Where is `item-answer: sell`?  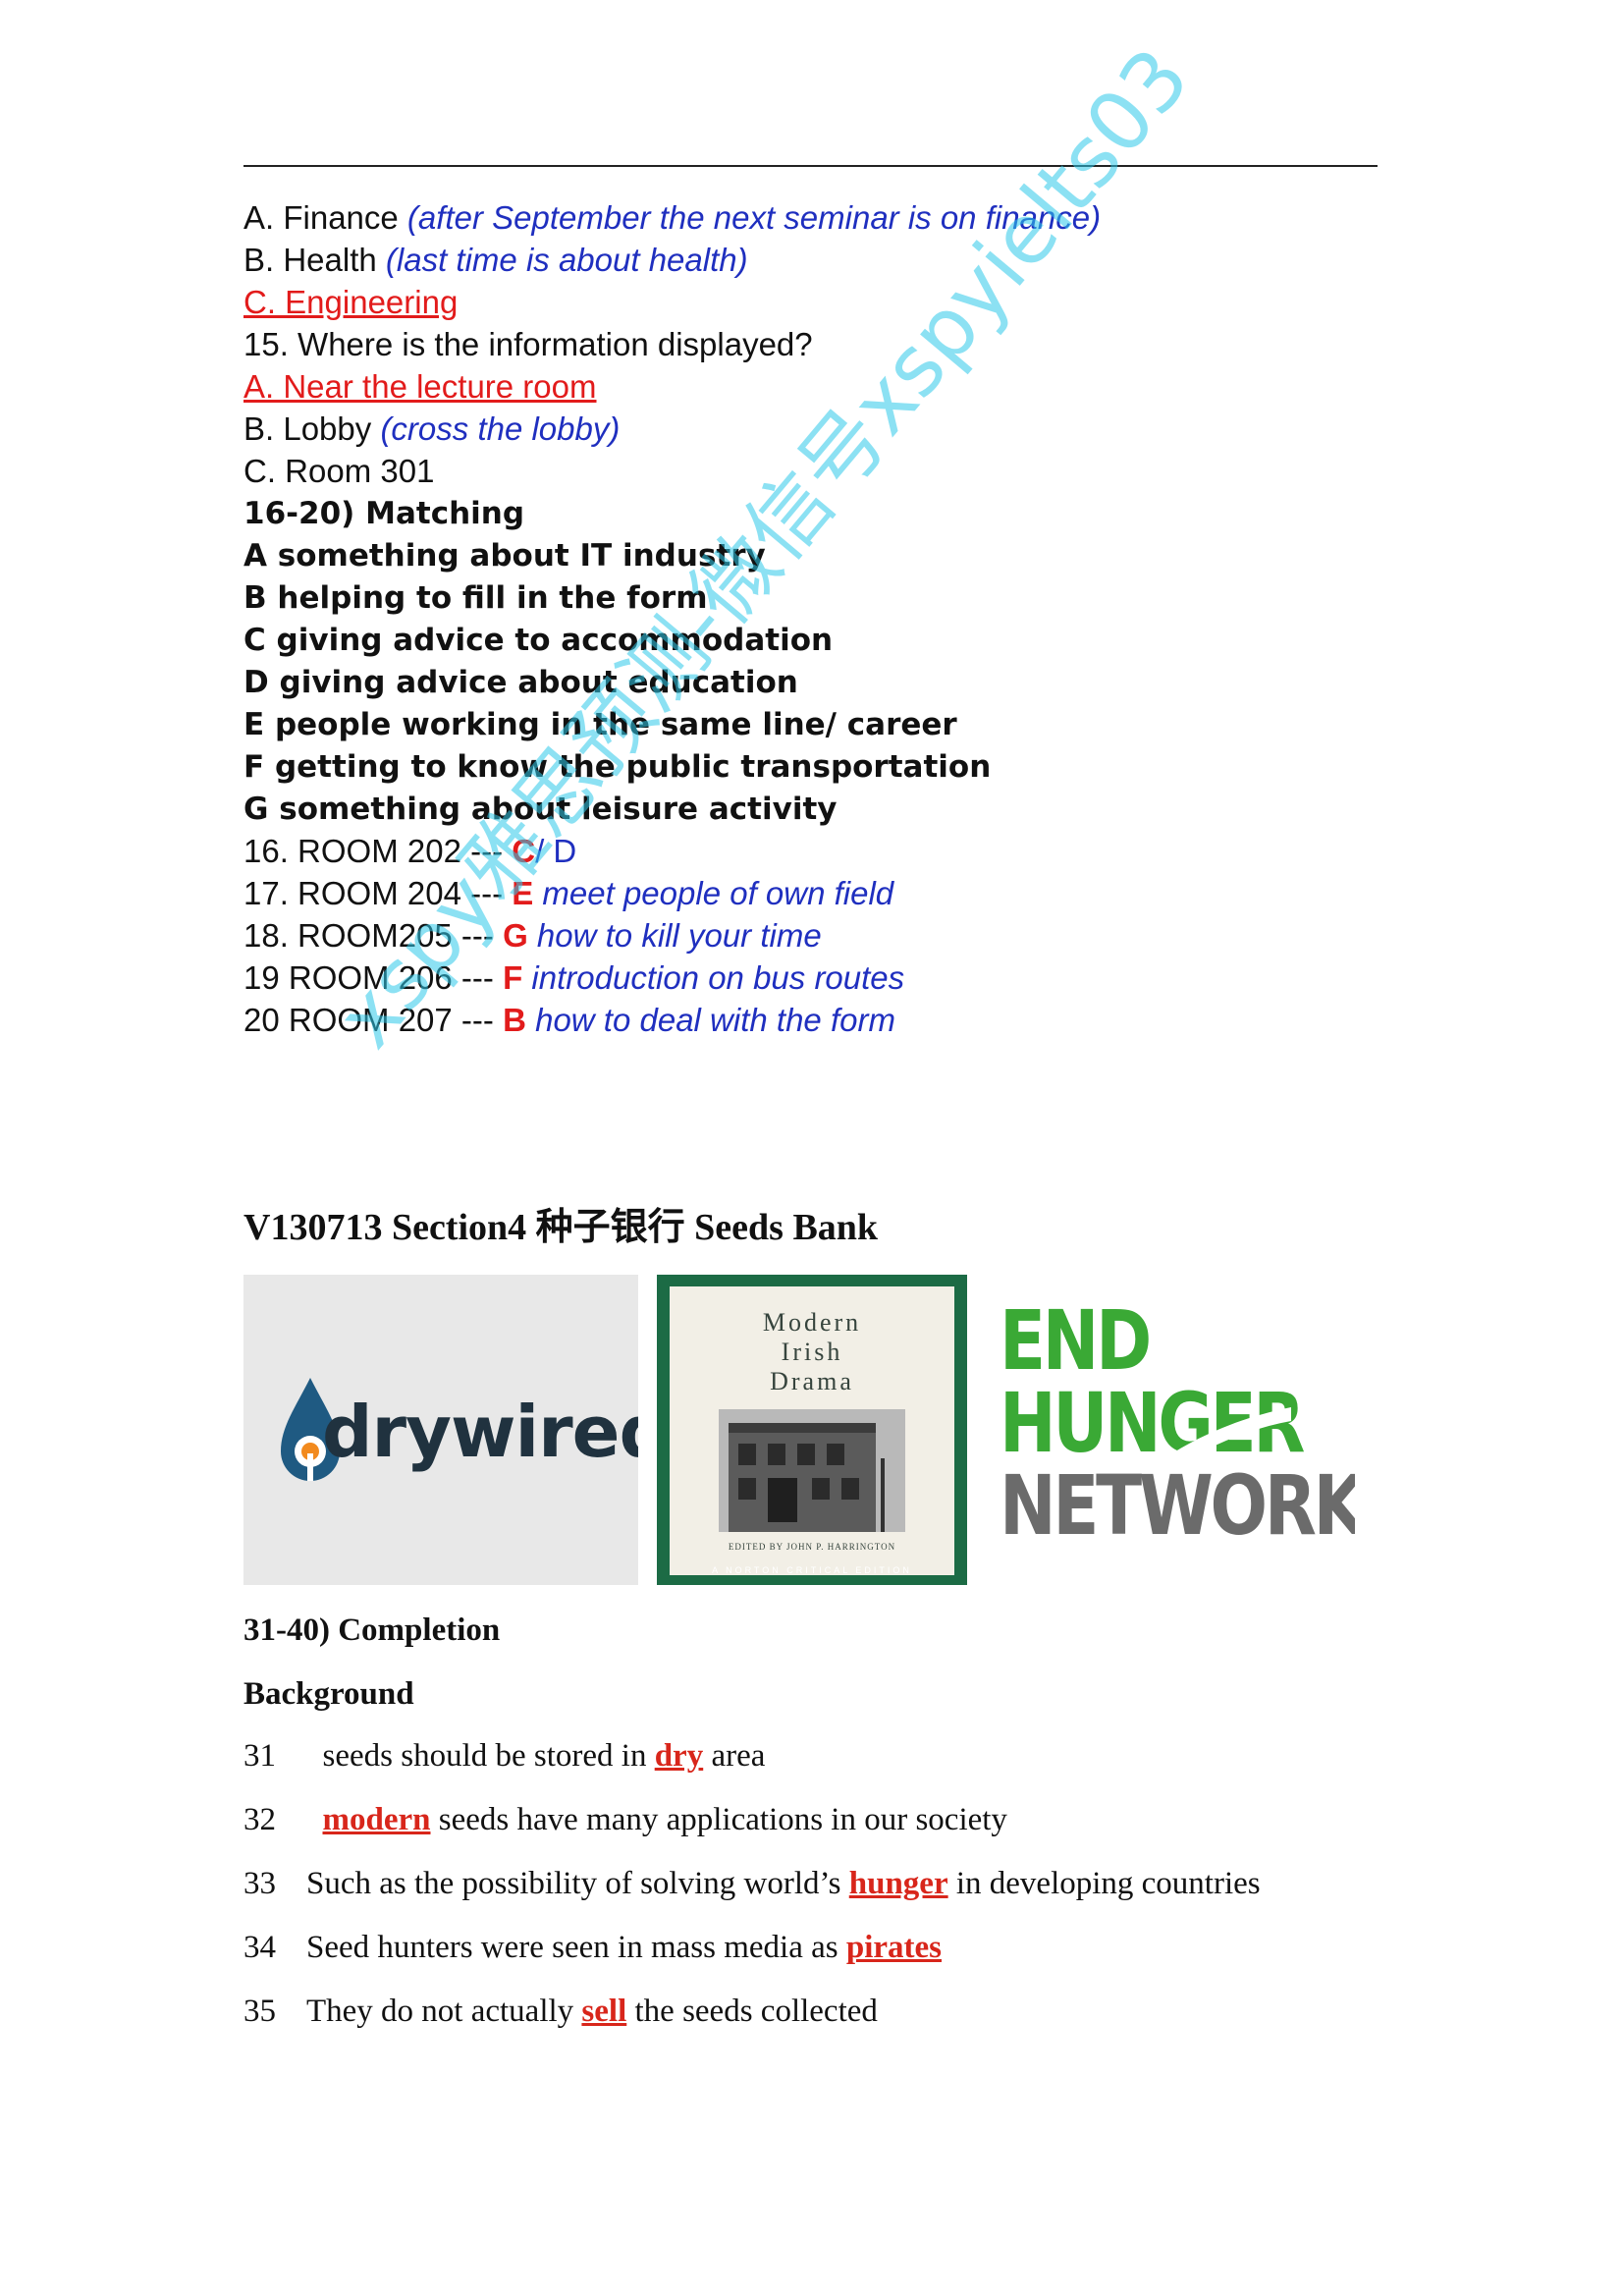 item-answer: sell is located at coordinates (604, 2011).